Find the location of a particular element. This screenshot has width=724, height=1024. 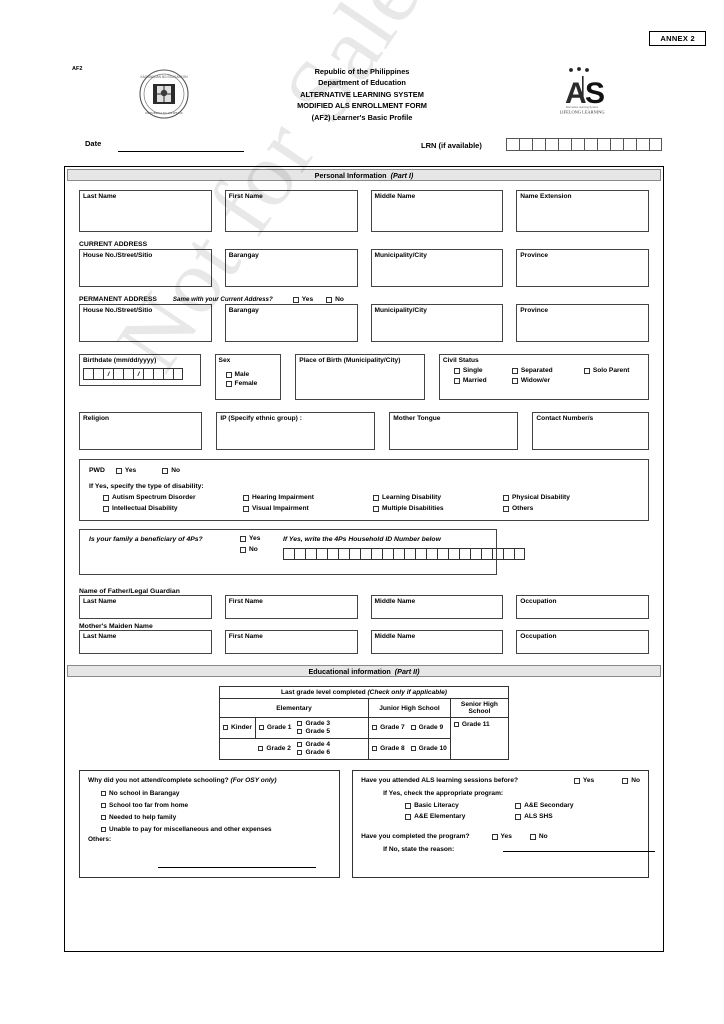

civil-separated: Separated is located at coordinates (547, 370).